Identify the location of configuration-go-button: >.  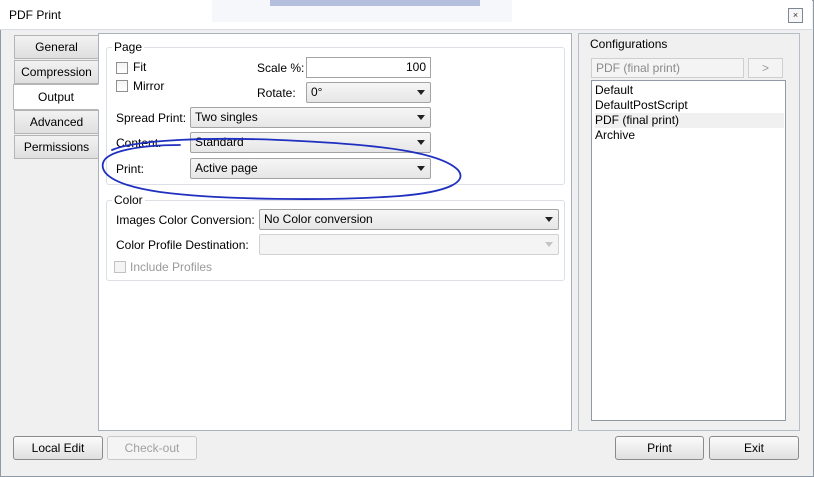
(765, 68).